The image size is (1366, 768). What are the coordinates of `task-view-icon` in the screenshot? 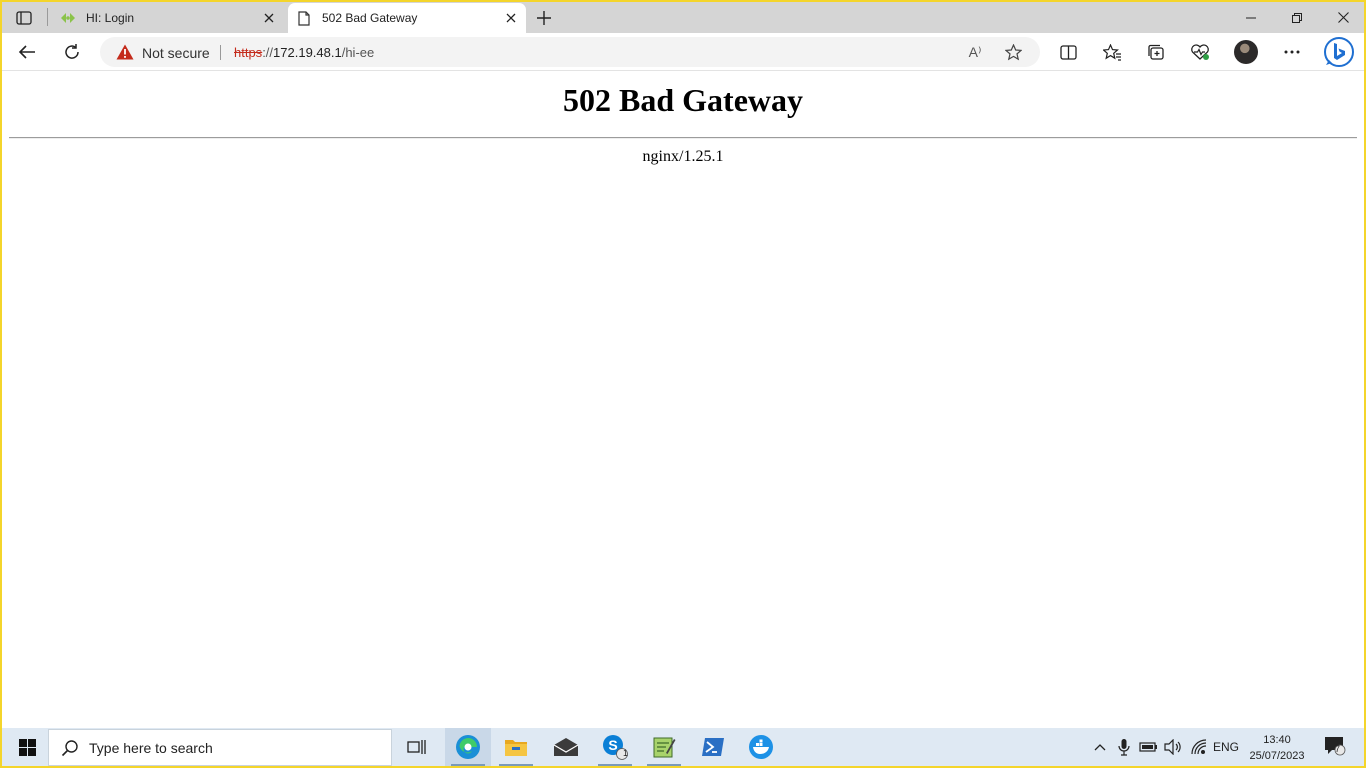 It's located at (416, 747).